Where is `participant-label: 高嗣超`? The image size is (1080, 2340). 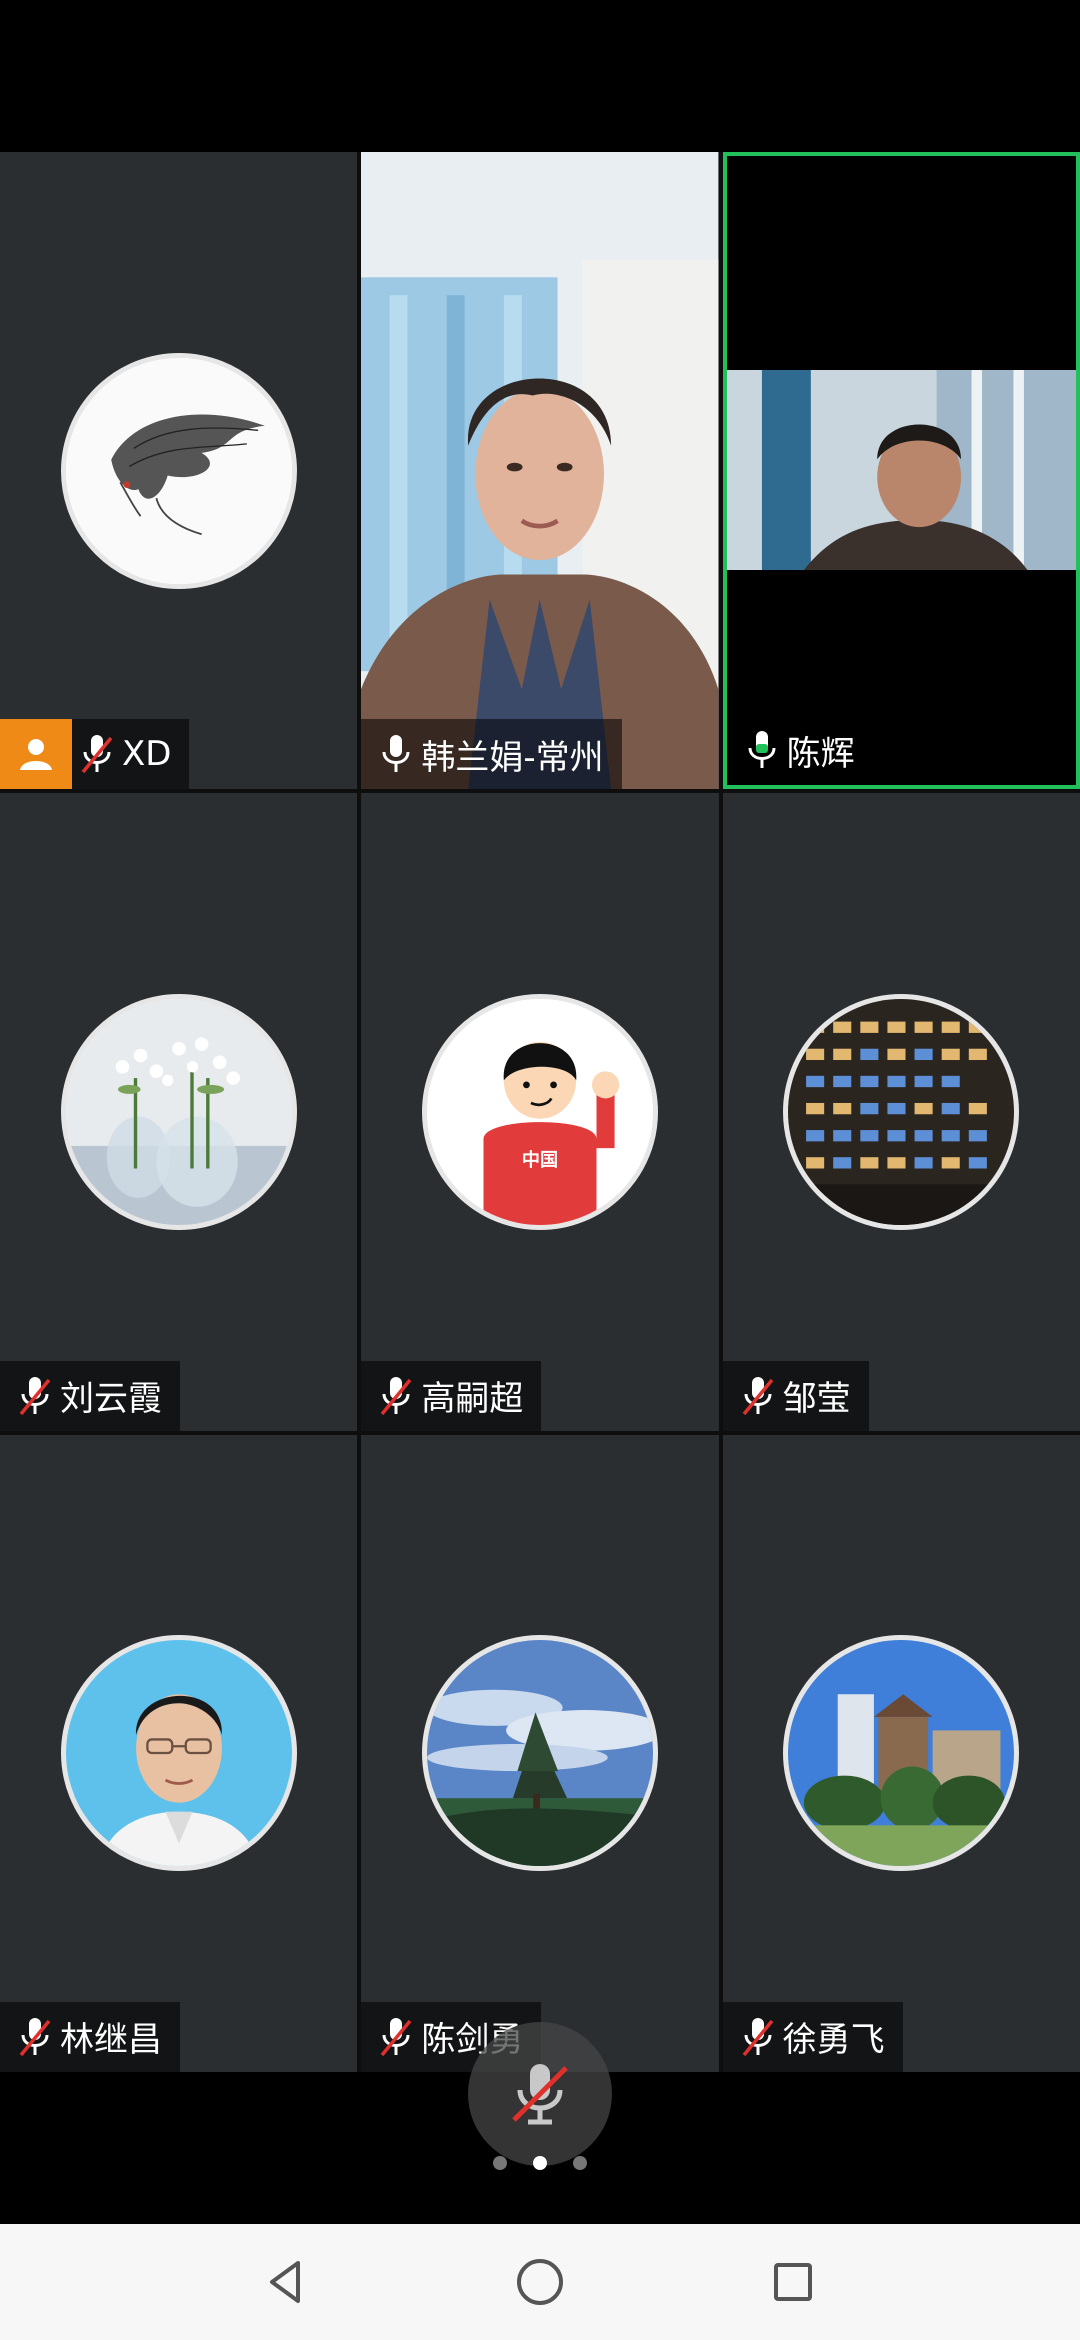
participant-label: 高嗣超 is located at coordinates (451, 1395).